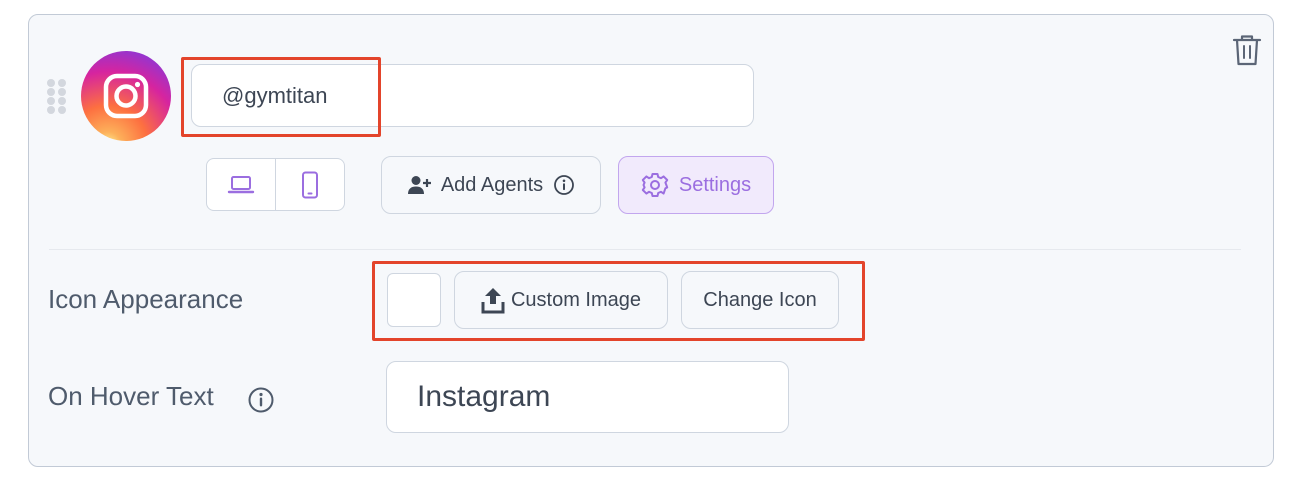 This screenshot has width=1294, height=480. I want to click on device-visibility-toggle, so click(275, 184).